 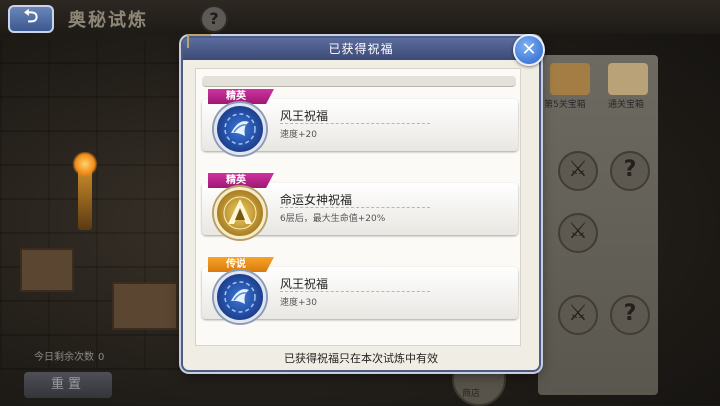 I want to click on remaining-label: 今日剩余次数, so click(x=64, y=357).